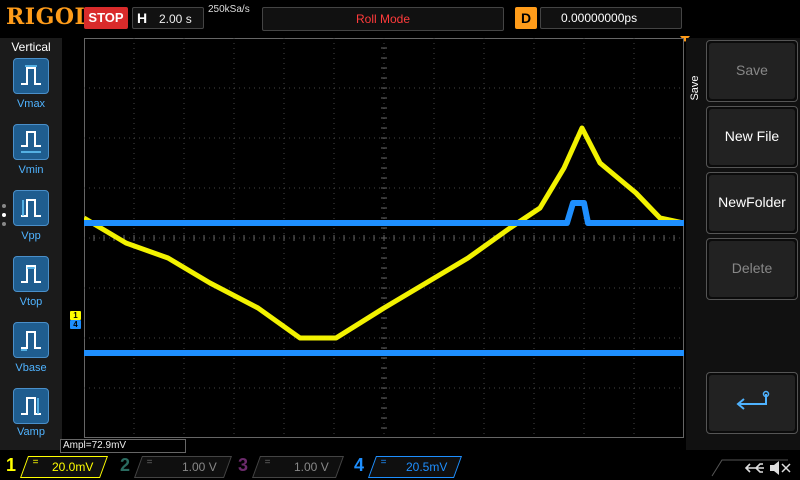 Image resolution: width=800 pixels, height=480 pixels. I want to click on save-softkey-label: Save, so click(752, 71).